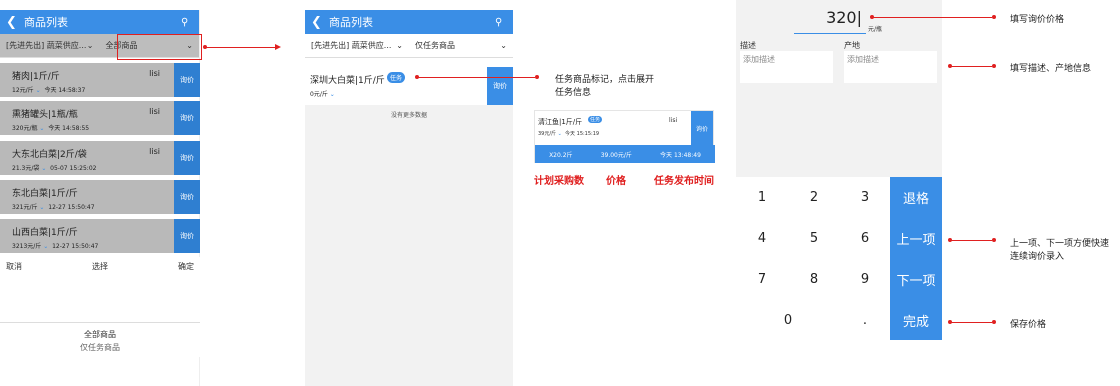 The image size is (1120, 386). What do you see at coordinates (814, 238) in the screenshot?
I see `key-5: 5` at bounding box center [814, 238].